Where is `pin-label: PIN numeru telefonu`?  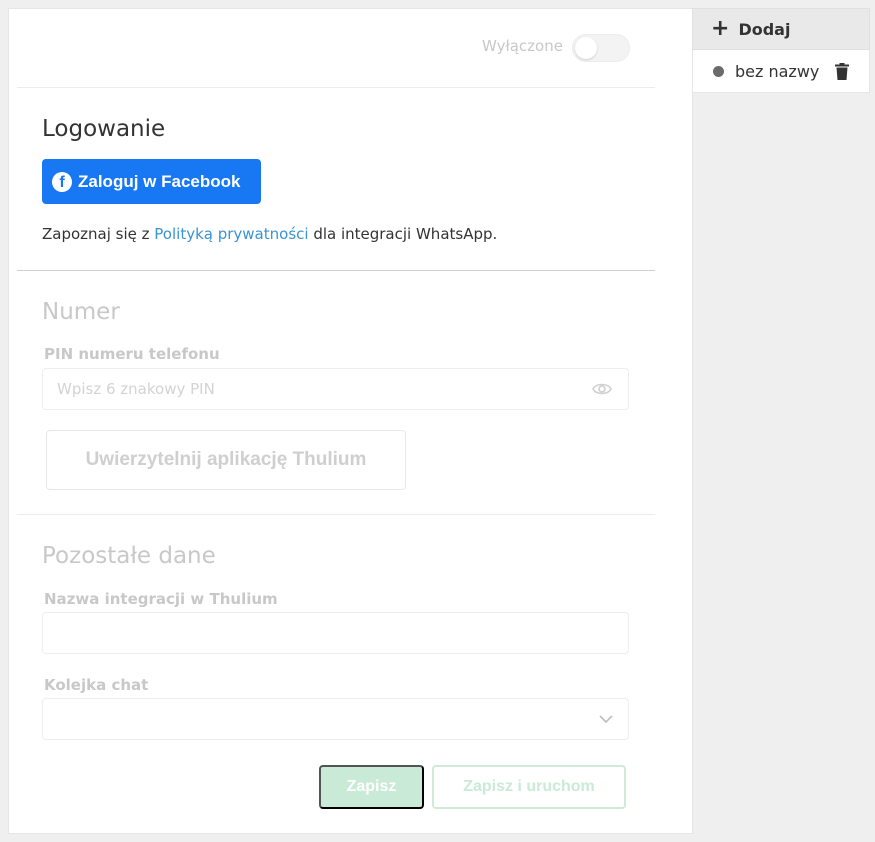 pin-label: PIN numeru telefonu is located at coordinates (132, 354).